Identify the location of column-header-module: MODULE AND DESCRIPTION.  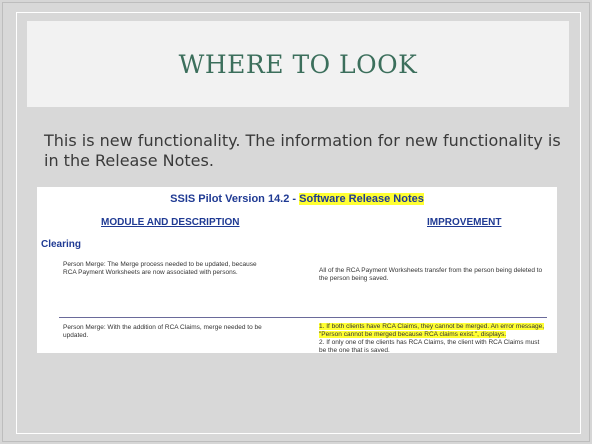
(170, 222).